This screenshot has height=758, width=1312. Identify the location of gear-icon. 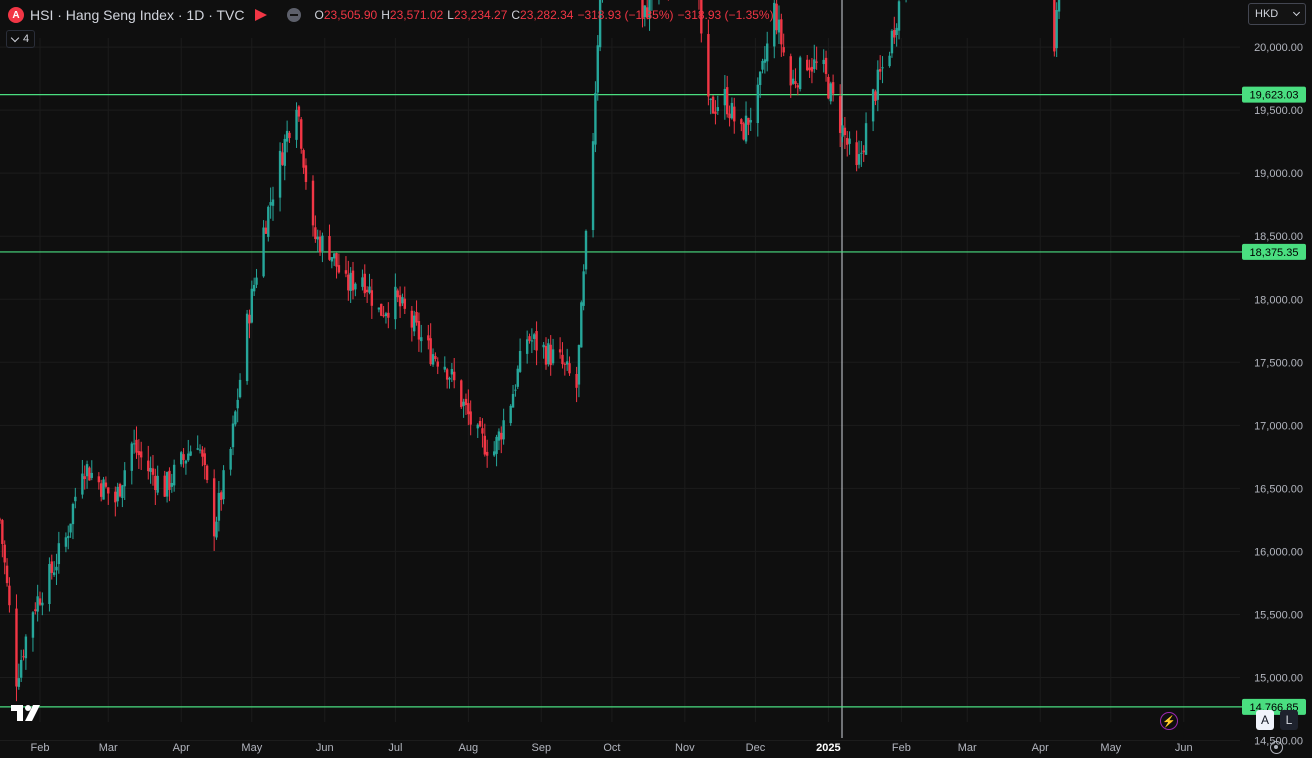
(1276, 747).